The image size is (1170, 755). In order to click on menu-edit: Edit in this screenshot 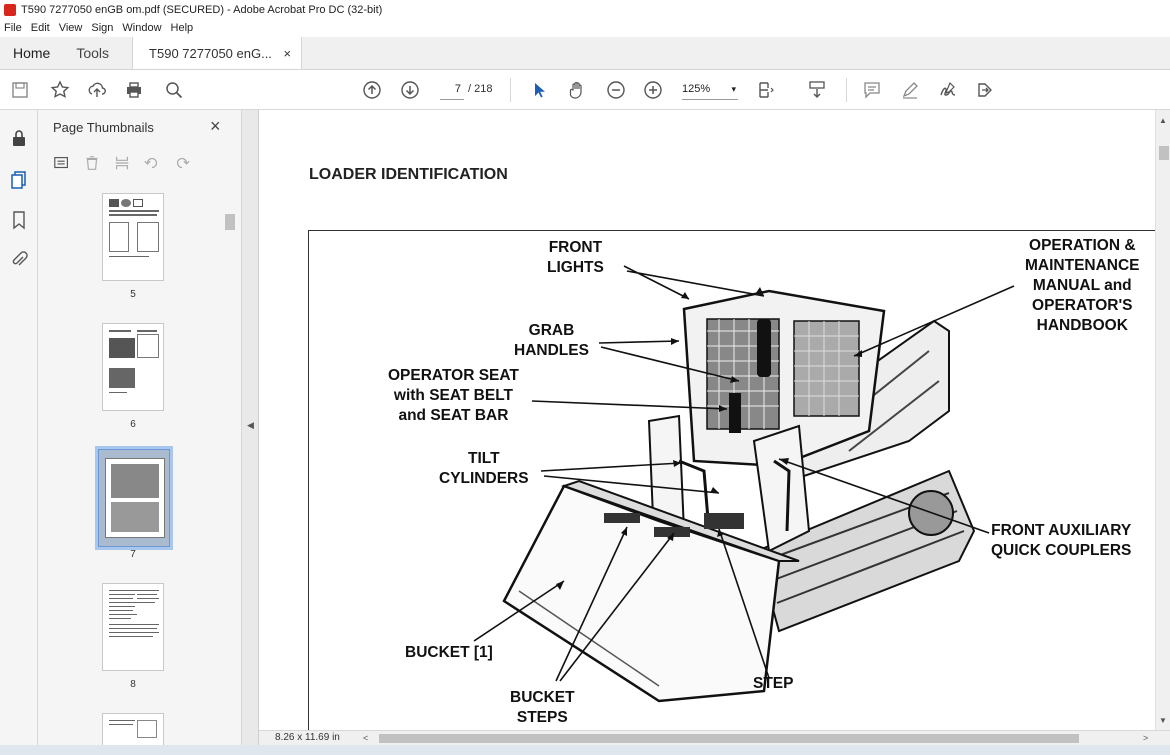, I will do `click(40, 28)`.